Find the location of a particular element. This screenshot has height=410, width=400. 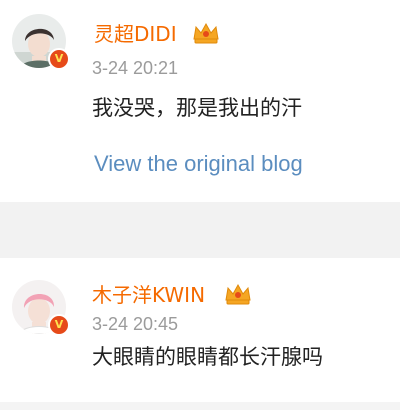

username: 木子洋KWIN is located at coordinates (148, 295).